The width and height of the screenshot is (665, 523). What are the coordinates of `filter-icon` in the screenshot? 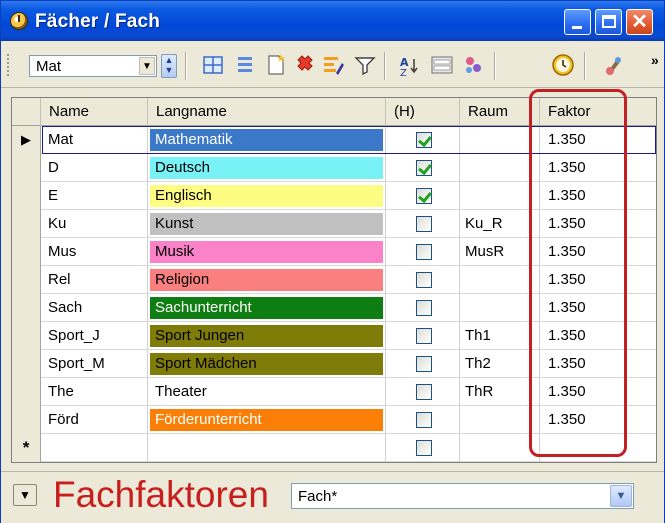 It's located at (365, 65).